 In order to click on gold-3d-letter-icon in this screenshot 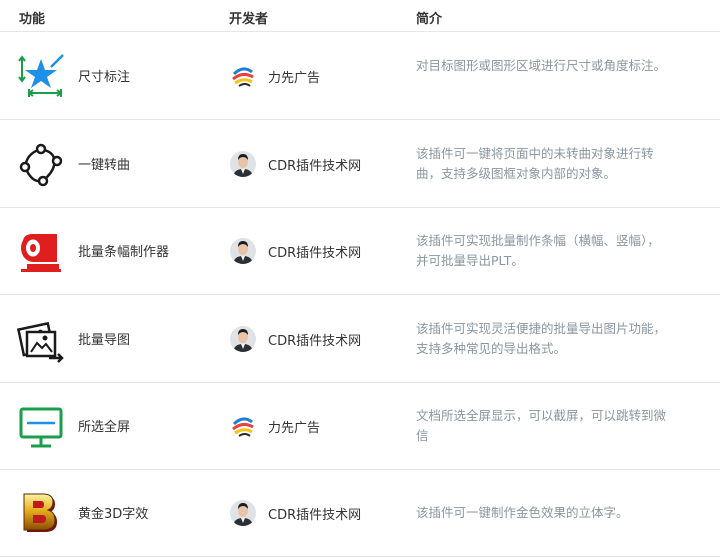, I will do `click(41, 514)`.